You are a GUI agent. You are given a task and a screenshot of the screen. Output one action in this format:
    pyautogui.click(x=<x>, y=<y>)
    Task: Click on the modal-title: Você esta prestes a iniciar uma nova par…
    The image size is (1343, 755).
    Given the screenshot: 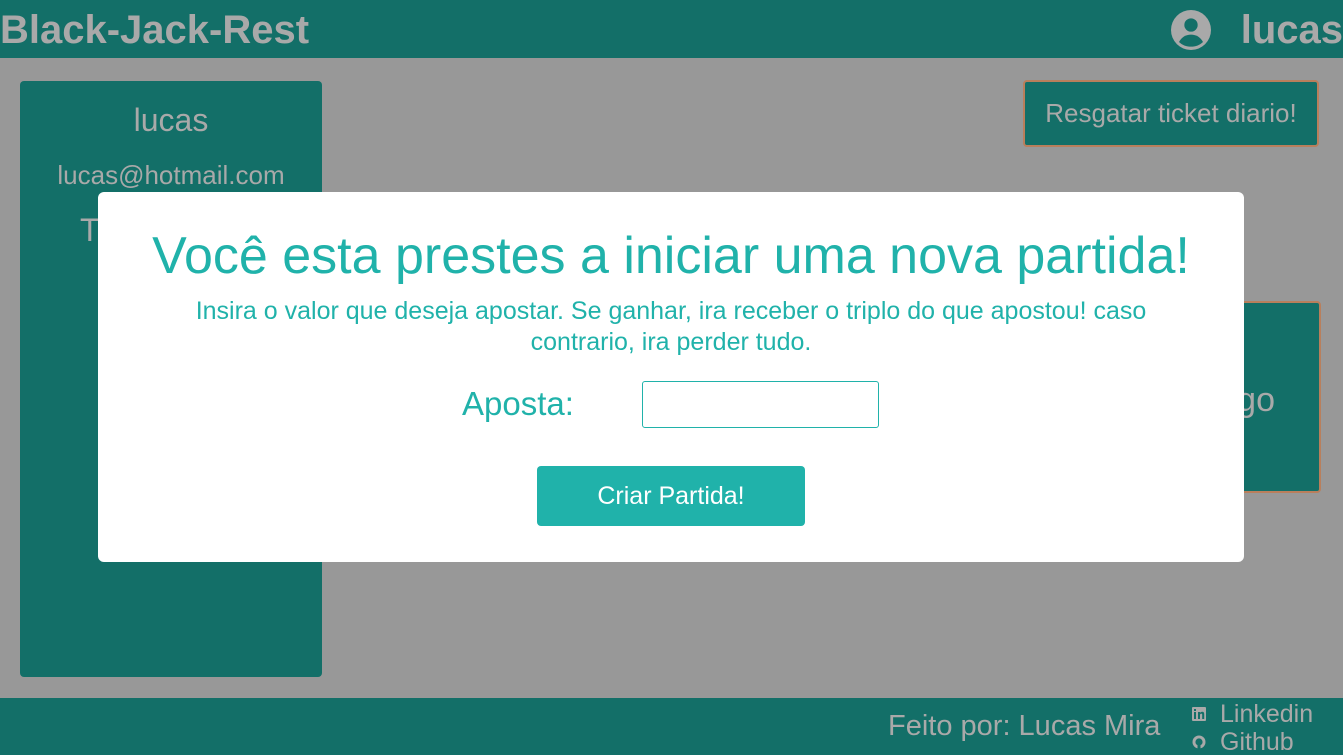 What is the action you would take?
    pyautogui.click(x=671, y=256)
    